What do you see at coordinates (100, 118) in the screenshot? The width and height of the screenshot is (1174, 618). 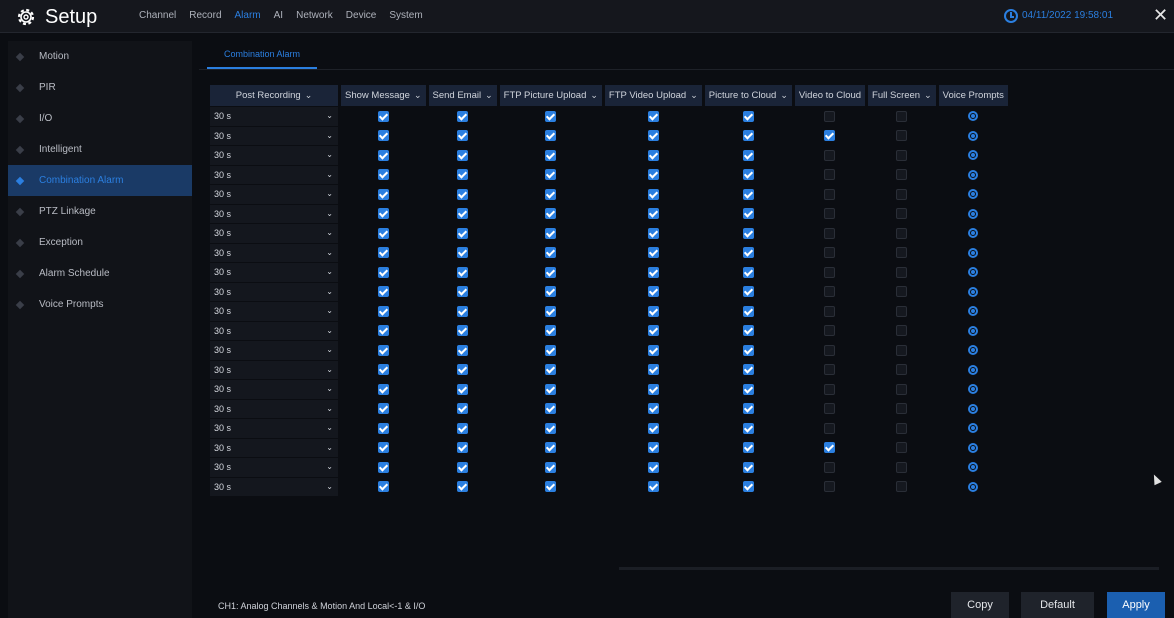 I see `sidebar-item-i-o: I/O` at bounding box center [100, 118].